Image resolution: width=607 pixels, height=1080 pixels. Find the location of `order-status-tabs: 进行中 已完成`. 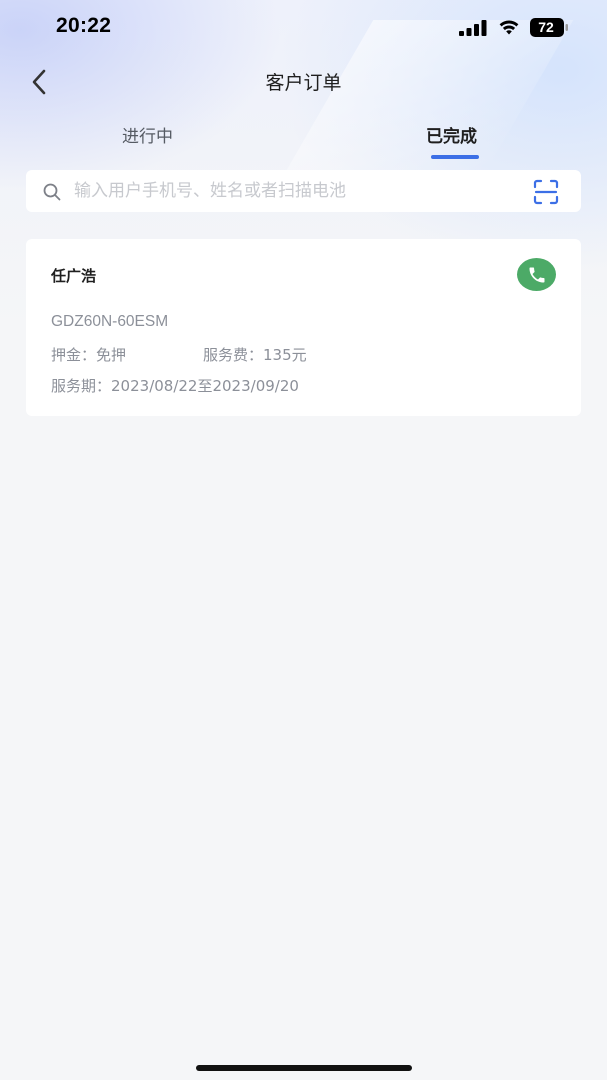

order-status-tabs: 进行中 已完成 is located at coordinates (303, 137).